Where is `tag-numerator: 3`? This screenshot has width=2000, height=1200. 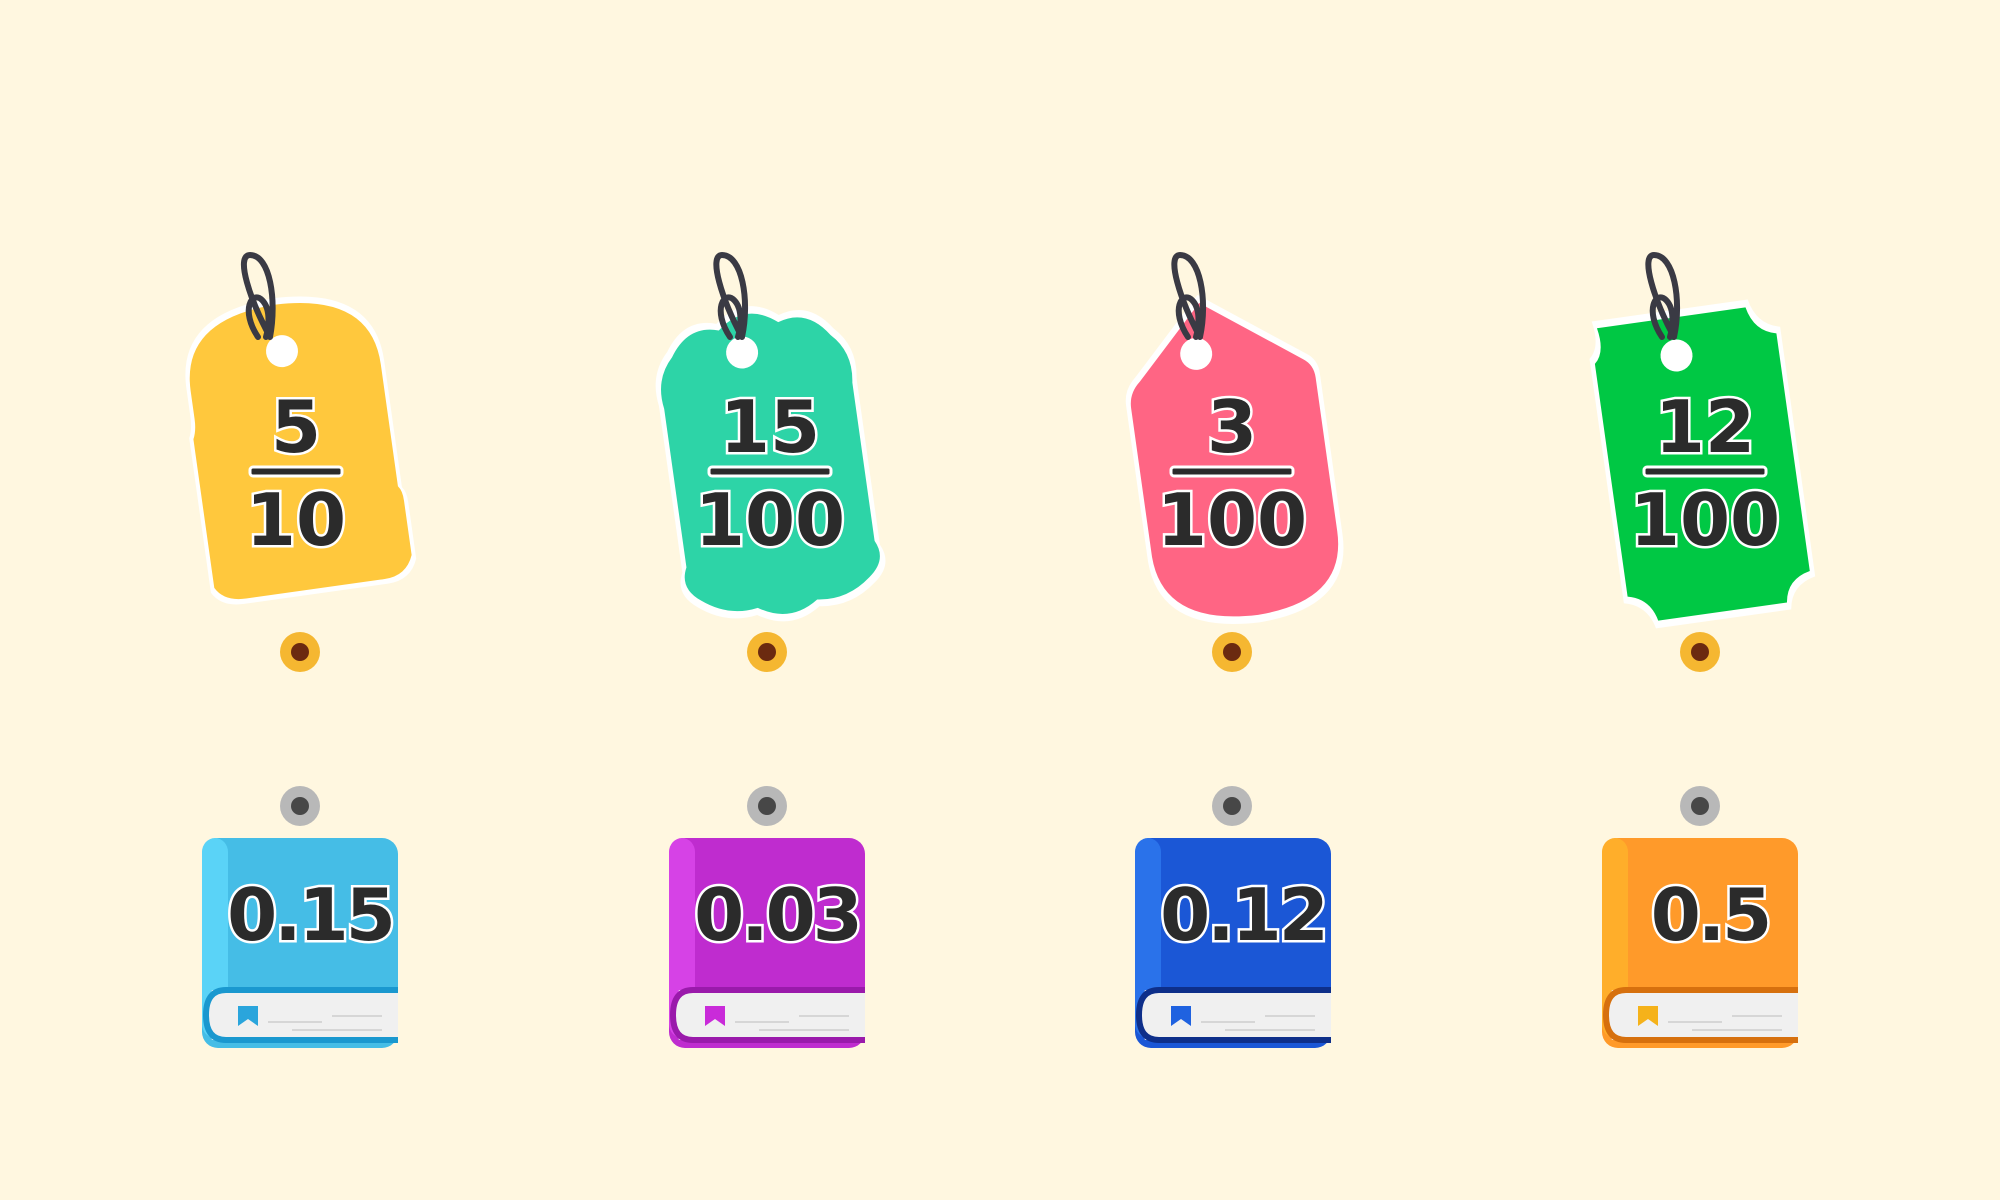 tag-numerator: 3 is located at coordinates (1232, 427).